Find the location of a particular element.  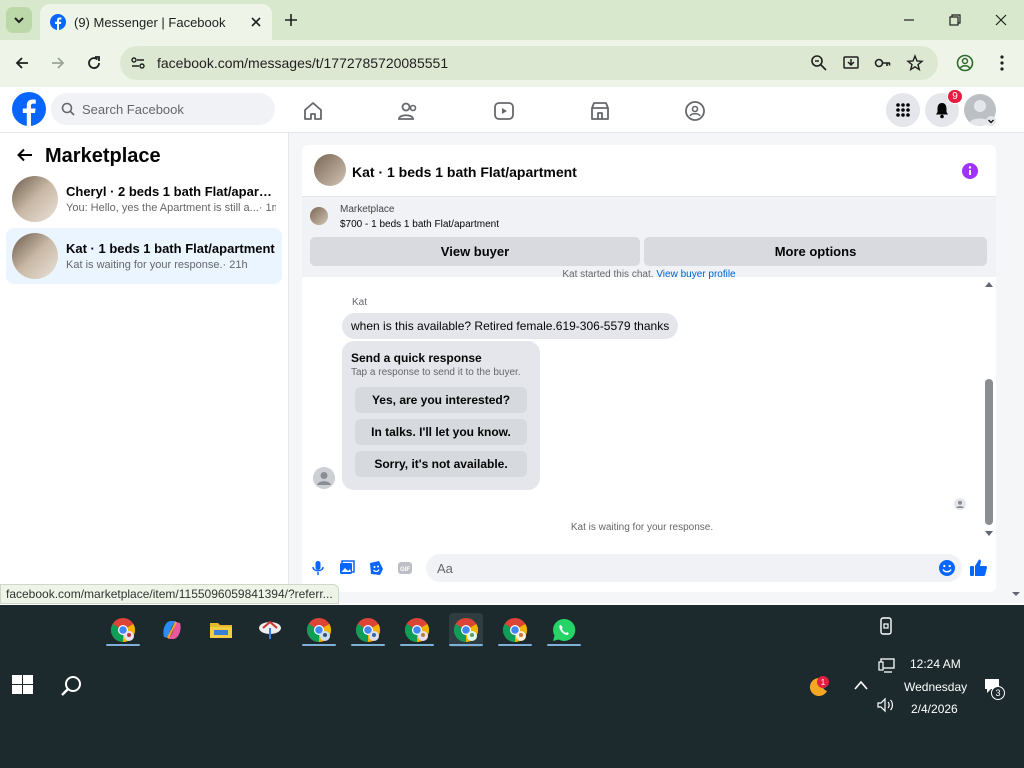

restore-icon is located at coordinates (955, 20).